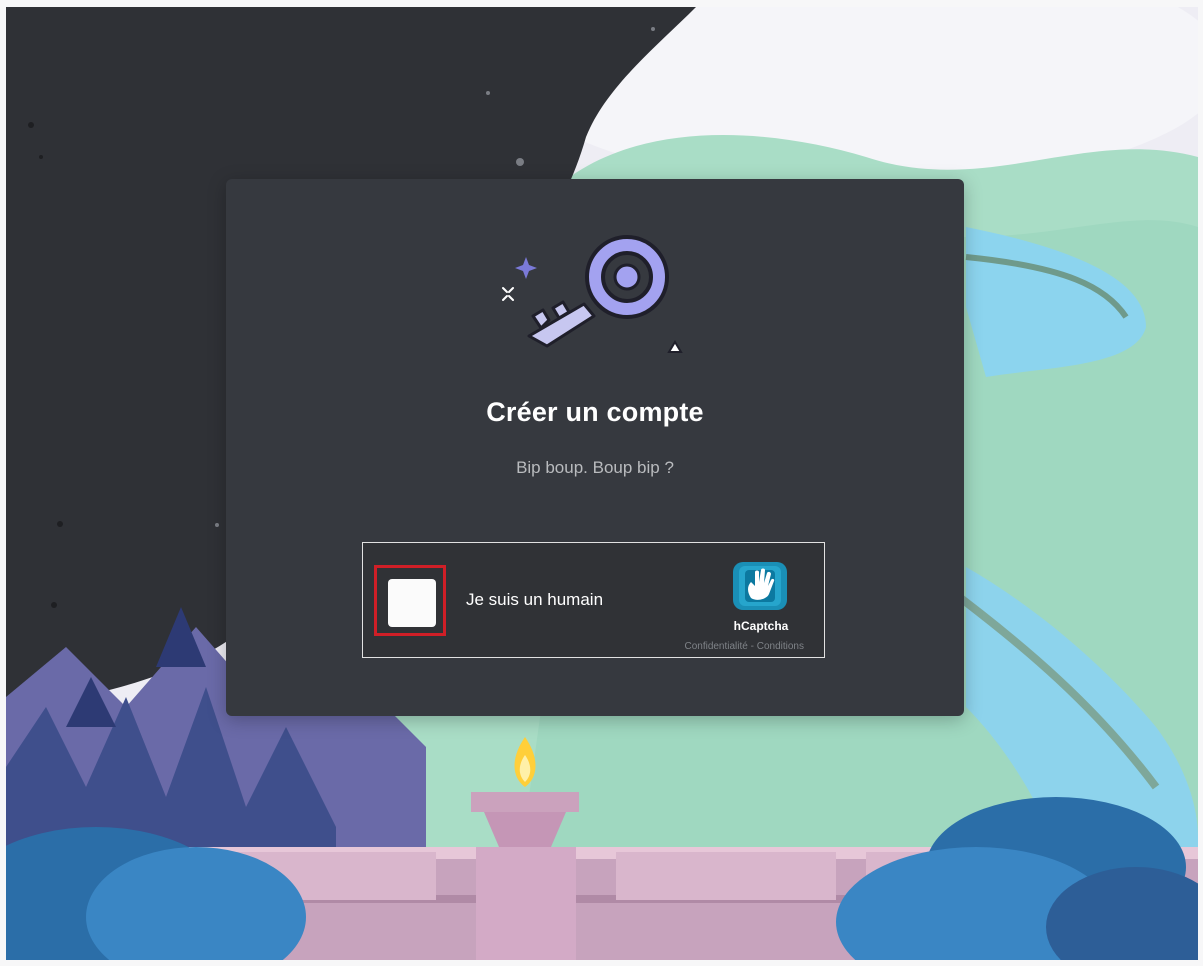 The width and height of the screenshot is (1203, 966). Describe the element at coordinates (761, 626) in the screenshot. I see `hcaptcha-brand: hCaptcha` at that location.